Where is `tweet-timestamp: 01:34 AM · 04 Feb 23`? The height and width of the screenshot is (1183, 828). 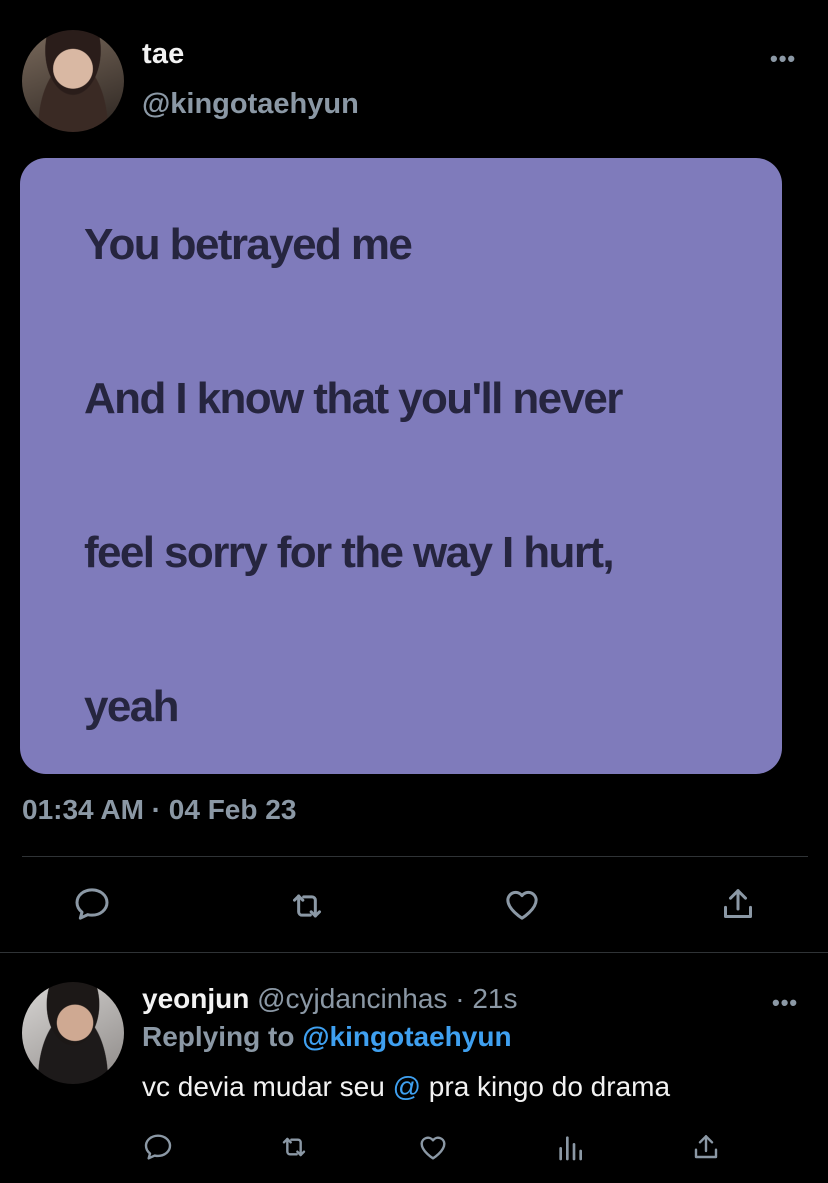
tweet-timestamp: 01:34 AM · 04 Feb 23 is located at coordinates (159, 810).